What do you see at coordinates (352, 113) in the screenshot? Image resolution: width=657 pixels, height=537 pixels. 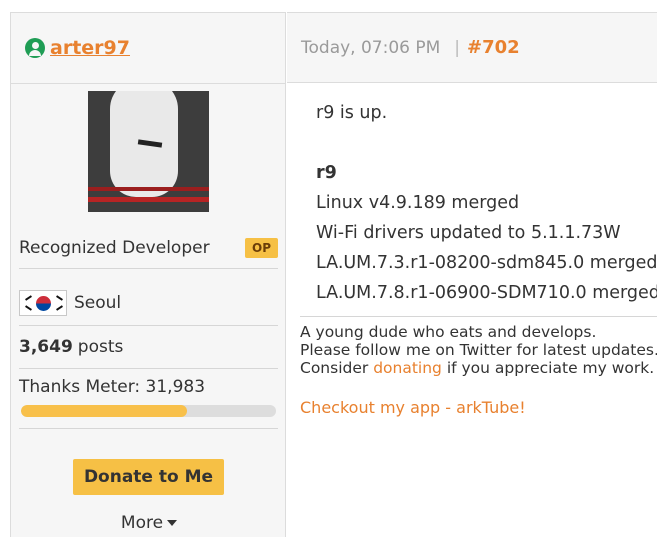 I see `post-line: r9 is up.` at bounding box center [352, 113].